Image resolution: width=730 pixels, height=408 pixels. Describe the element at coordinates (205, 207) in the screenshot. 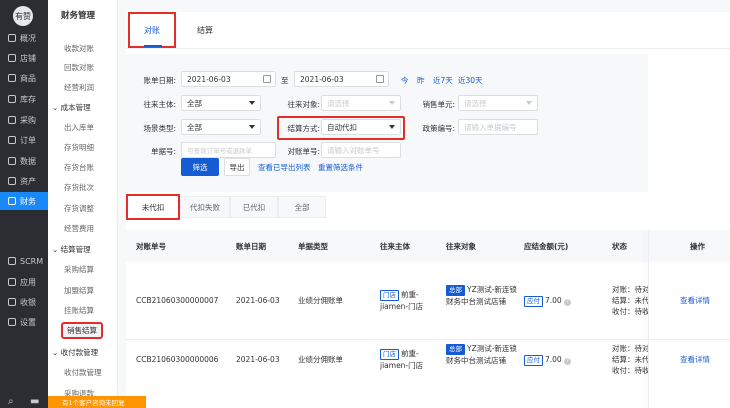

I see `tab-deduct-failed: 代扣失败` at that location.